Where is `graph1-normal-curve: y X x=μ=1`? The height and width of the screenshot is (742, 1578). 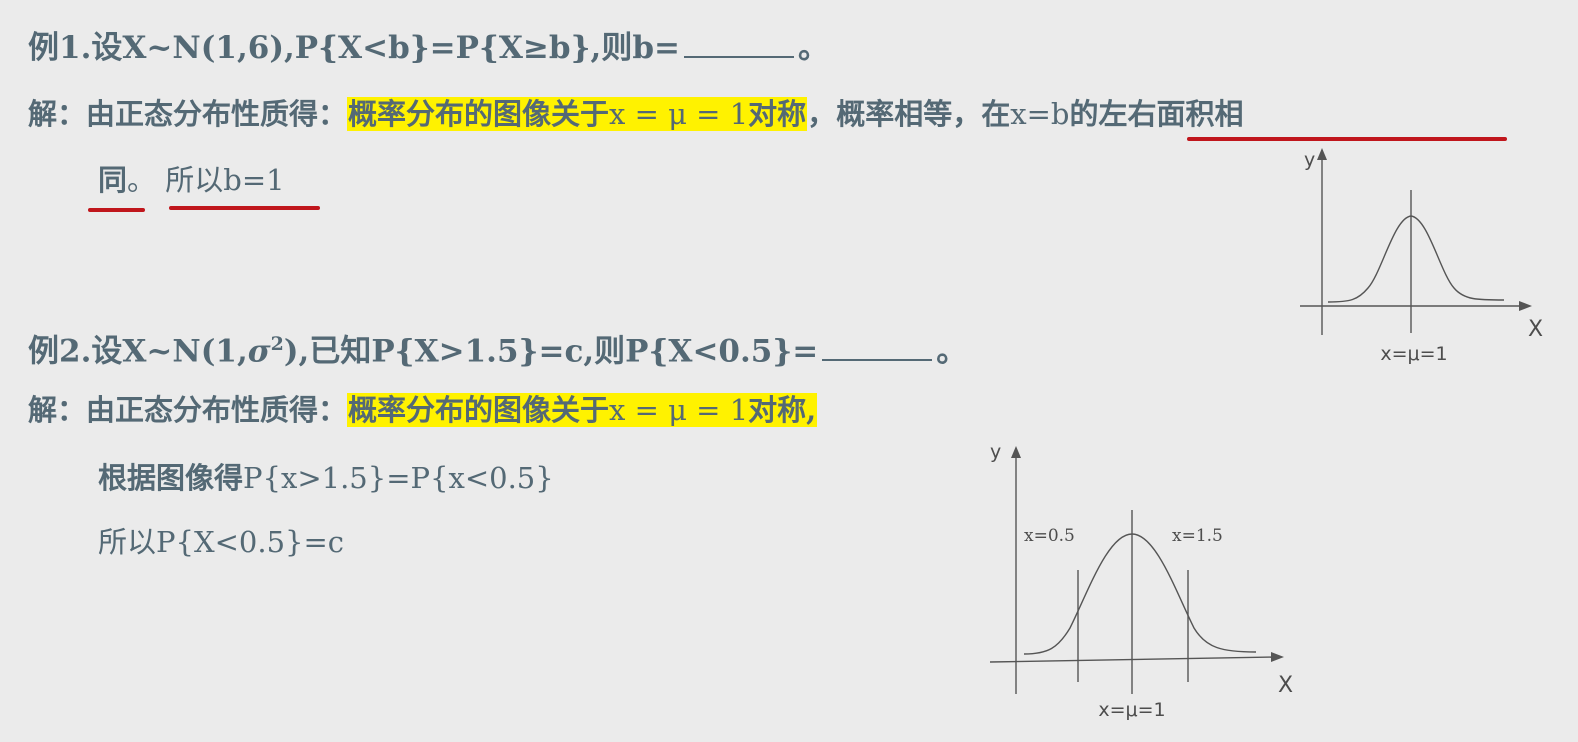
graph1-normal-curve: y X x=μ=1 is located at coordinates (1421, 256).